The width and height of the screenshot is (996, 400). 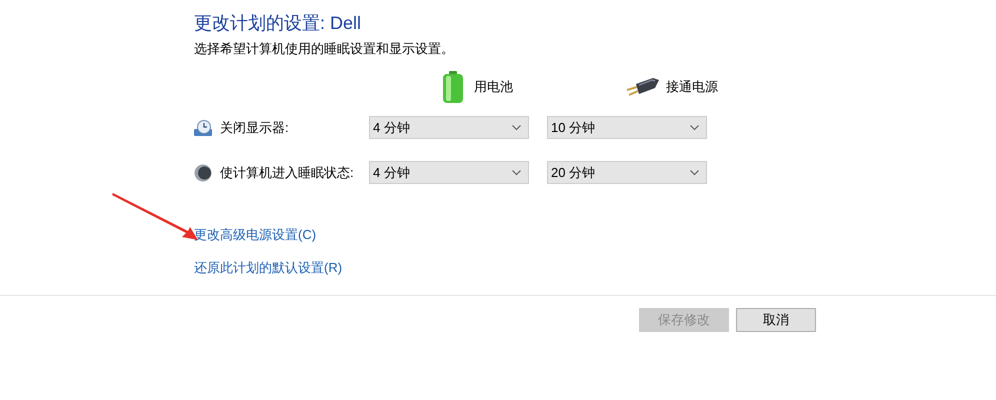 I want to click on moon-icon, so click(x=203, y=173).